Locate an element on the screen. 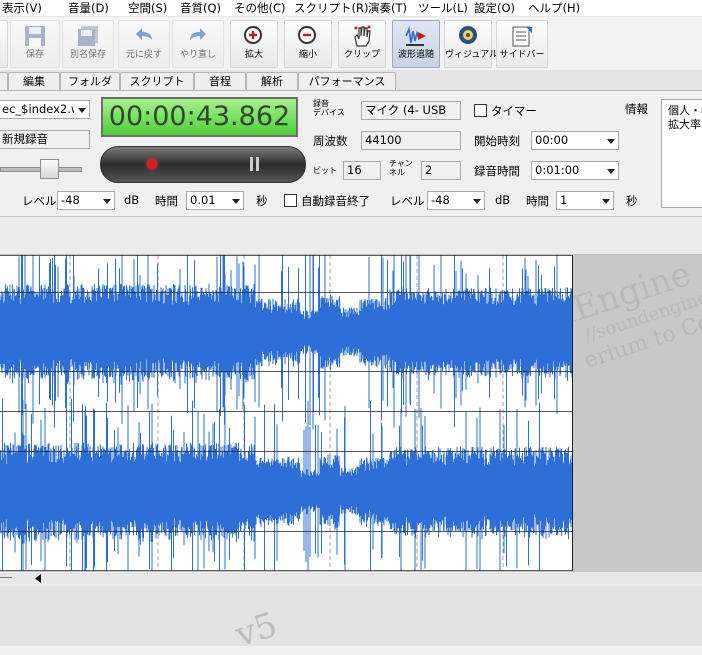 This screenshot has height=655, width=702. tab-pitch: 音程 is located at coordinates (220, 81).